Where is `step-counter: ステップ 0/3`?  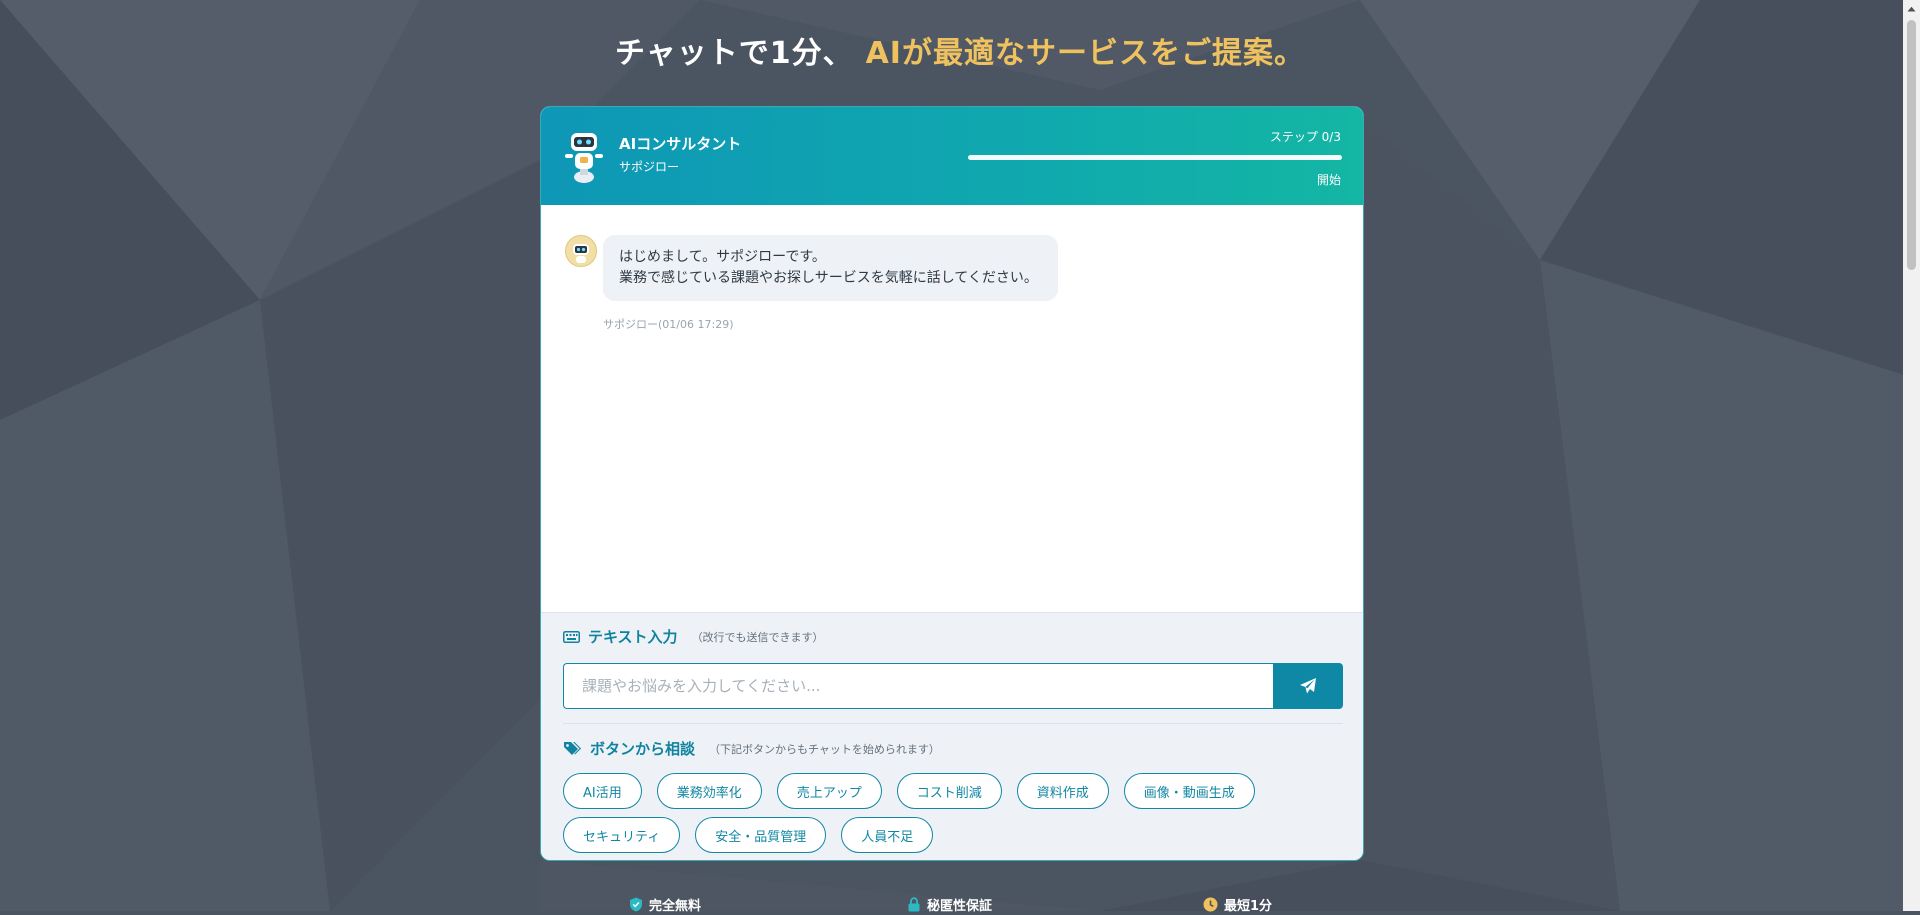 step-counter: ステップ 0/3 is located at coordinates (1305, 137).